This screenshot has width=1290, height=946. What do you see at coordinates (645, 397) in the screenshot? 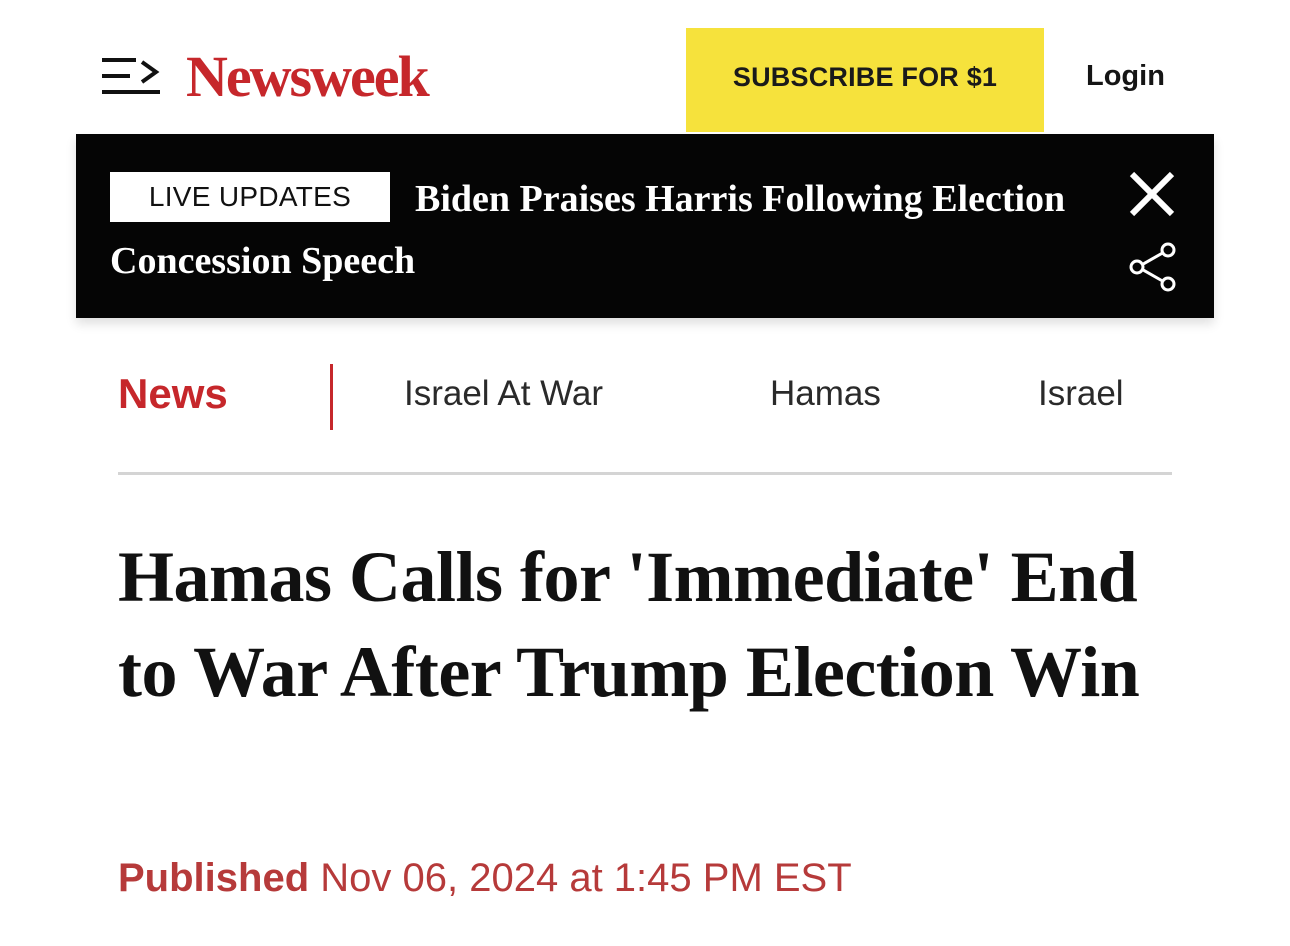
I see `section-nav: News Israel At War Hamas Israel` at bounding box center [645, 397].